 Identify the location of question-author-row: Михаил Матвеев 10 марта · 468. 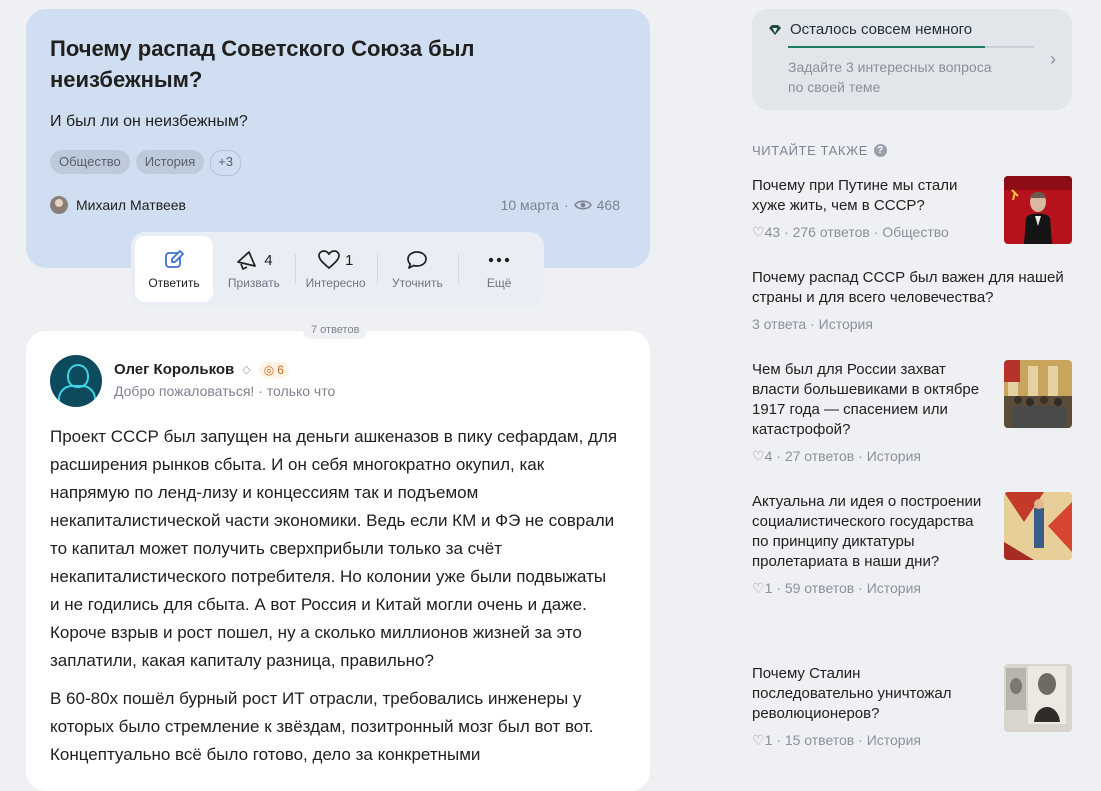
(335, 205).